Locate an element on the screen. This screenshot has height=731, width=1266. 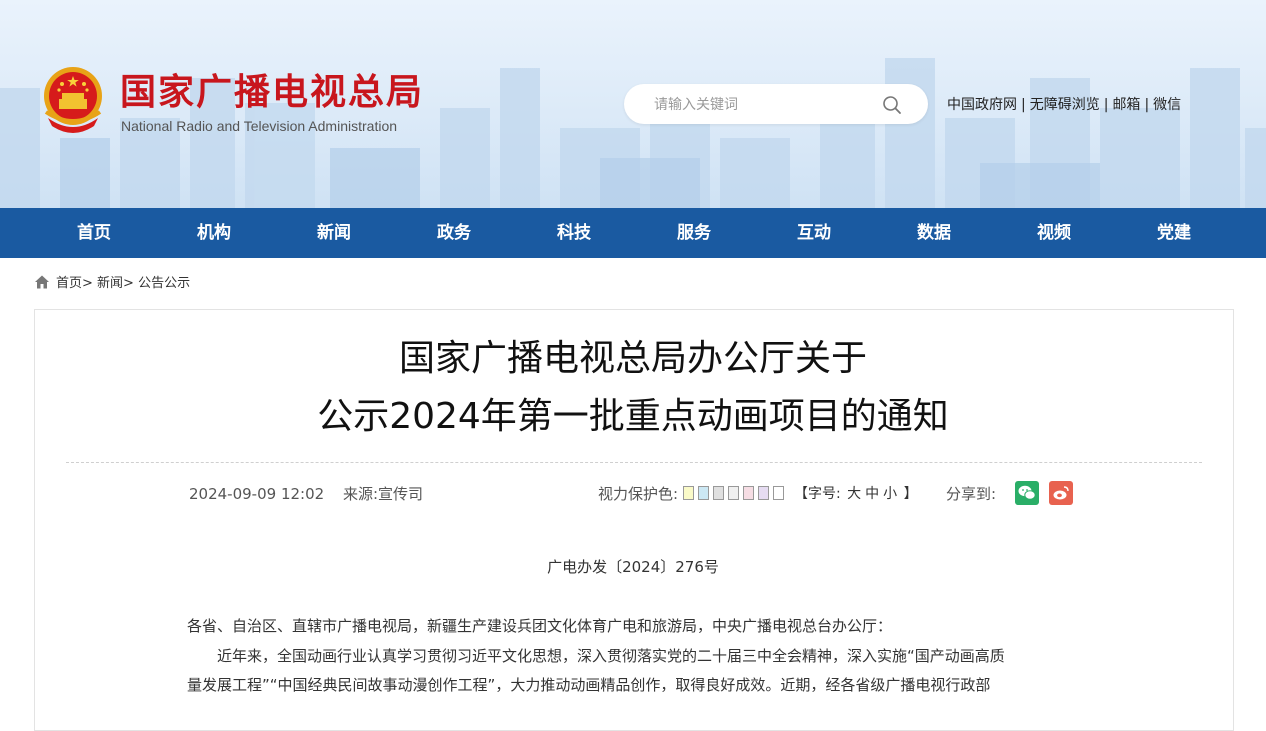
article-title-line-2: 公示2024年第一批重点动画项目的通知 is located at coordinates (633, 416).